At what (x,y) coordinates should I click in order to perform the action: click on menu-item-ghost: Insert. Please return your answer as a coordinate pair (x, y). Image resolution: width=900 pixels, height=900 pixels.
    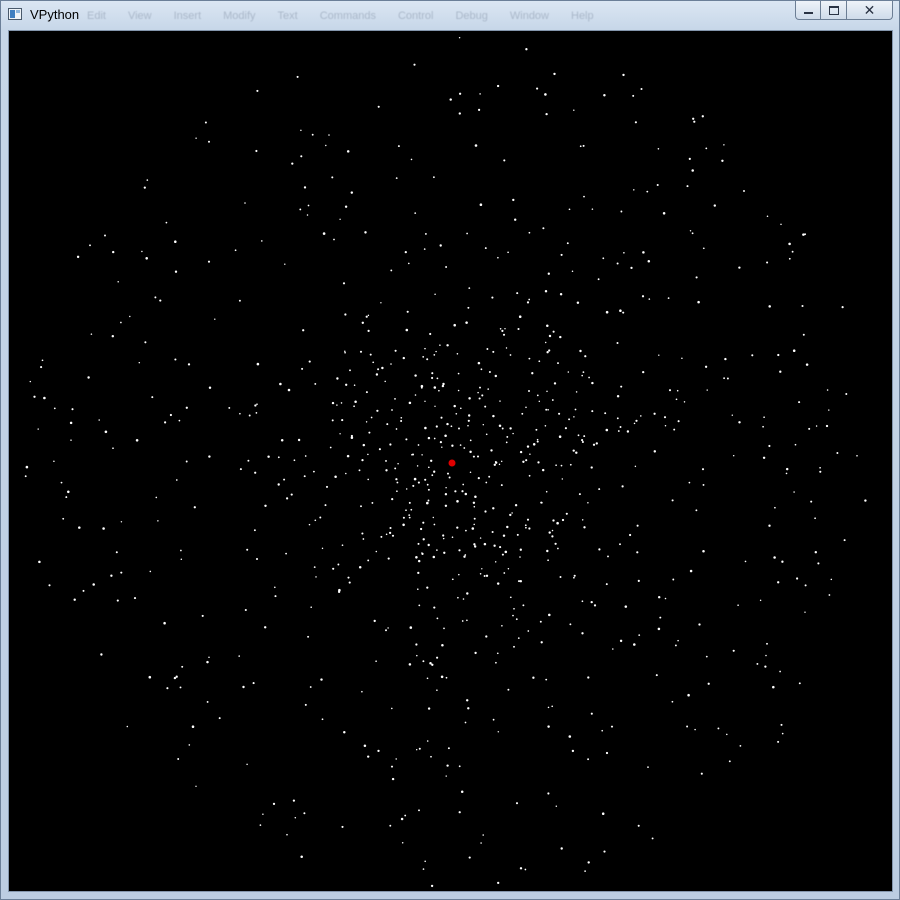
    Looking at the image, I should click on (187, 16).